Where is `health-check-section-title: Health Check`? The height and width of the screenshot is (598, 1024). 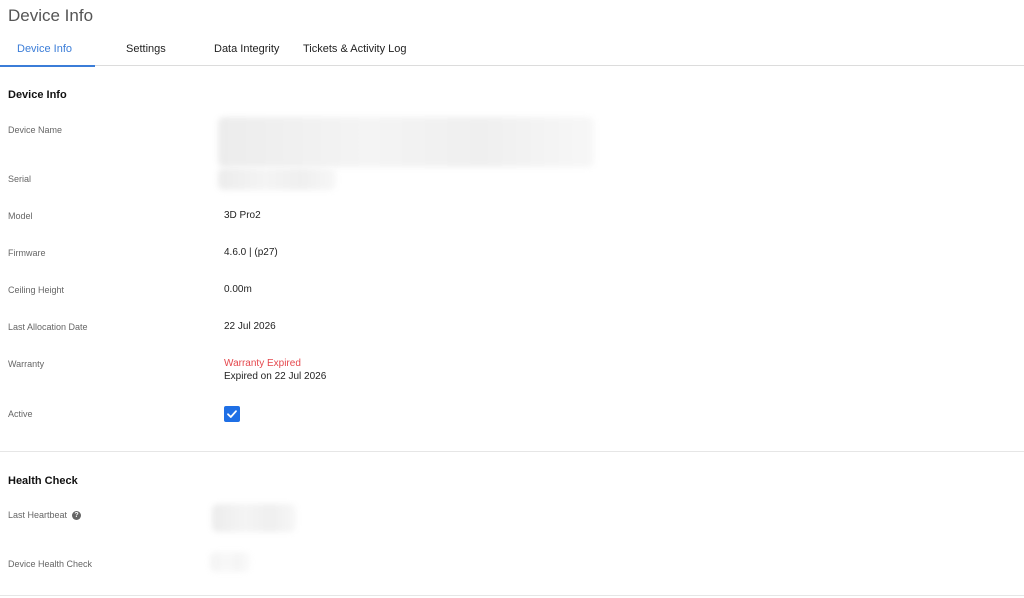 health-check-section-title: Health Check is located at coordinates (43, 481).